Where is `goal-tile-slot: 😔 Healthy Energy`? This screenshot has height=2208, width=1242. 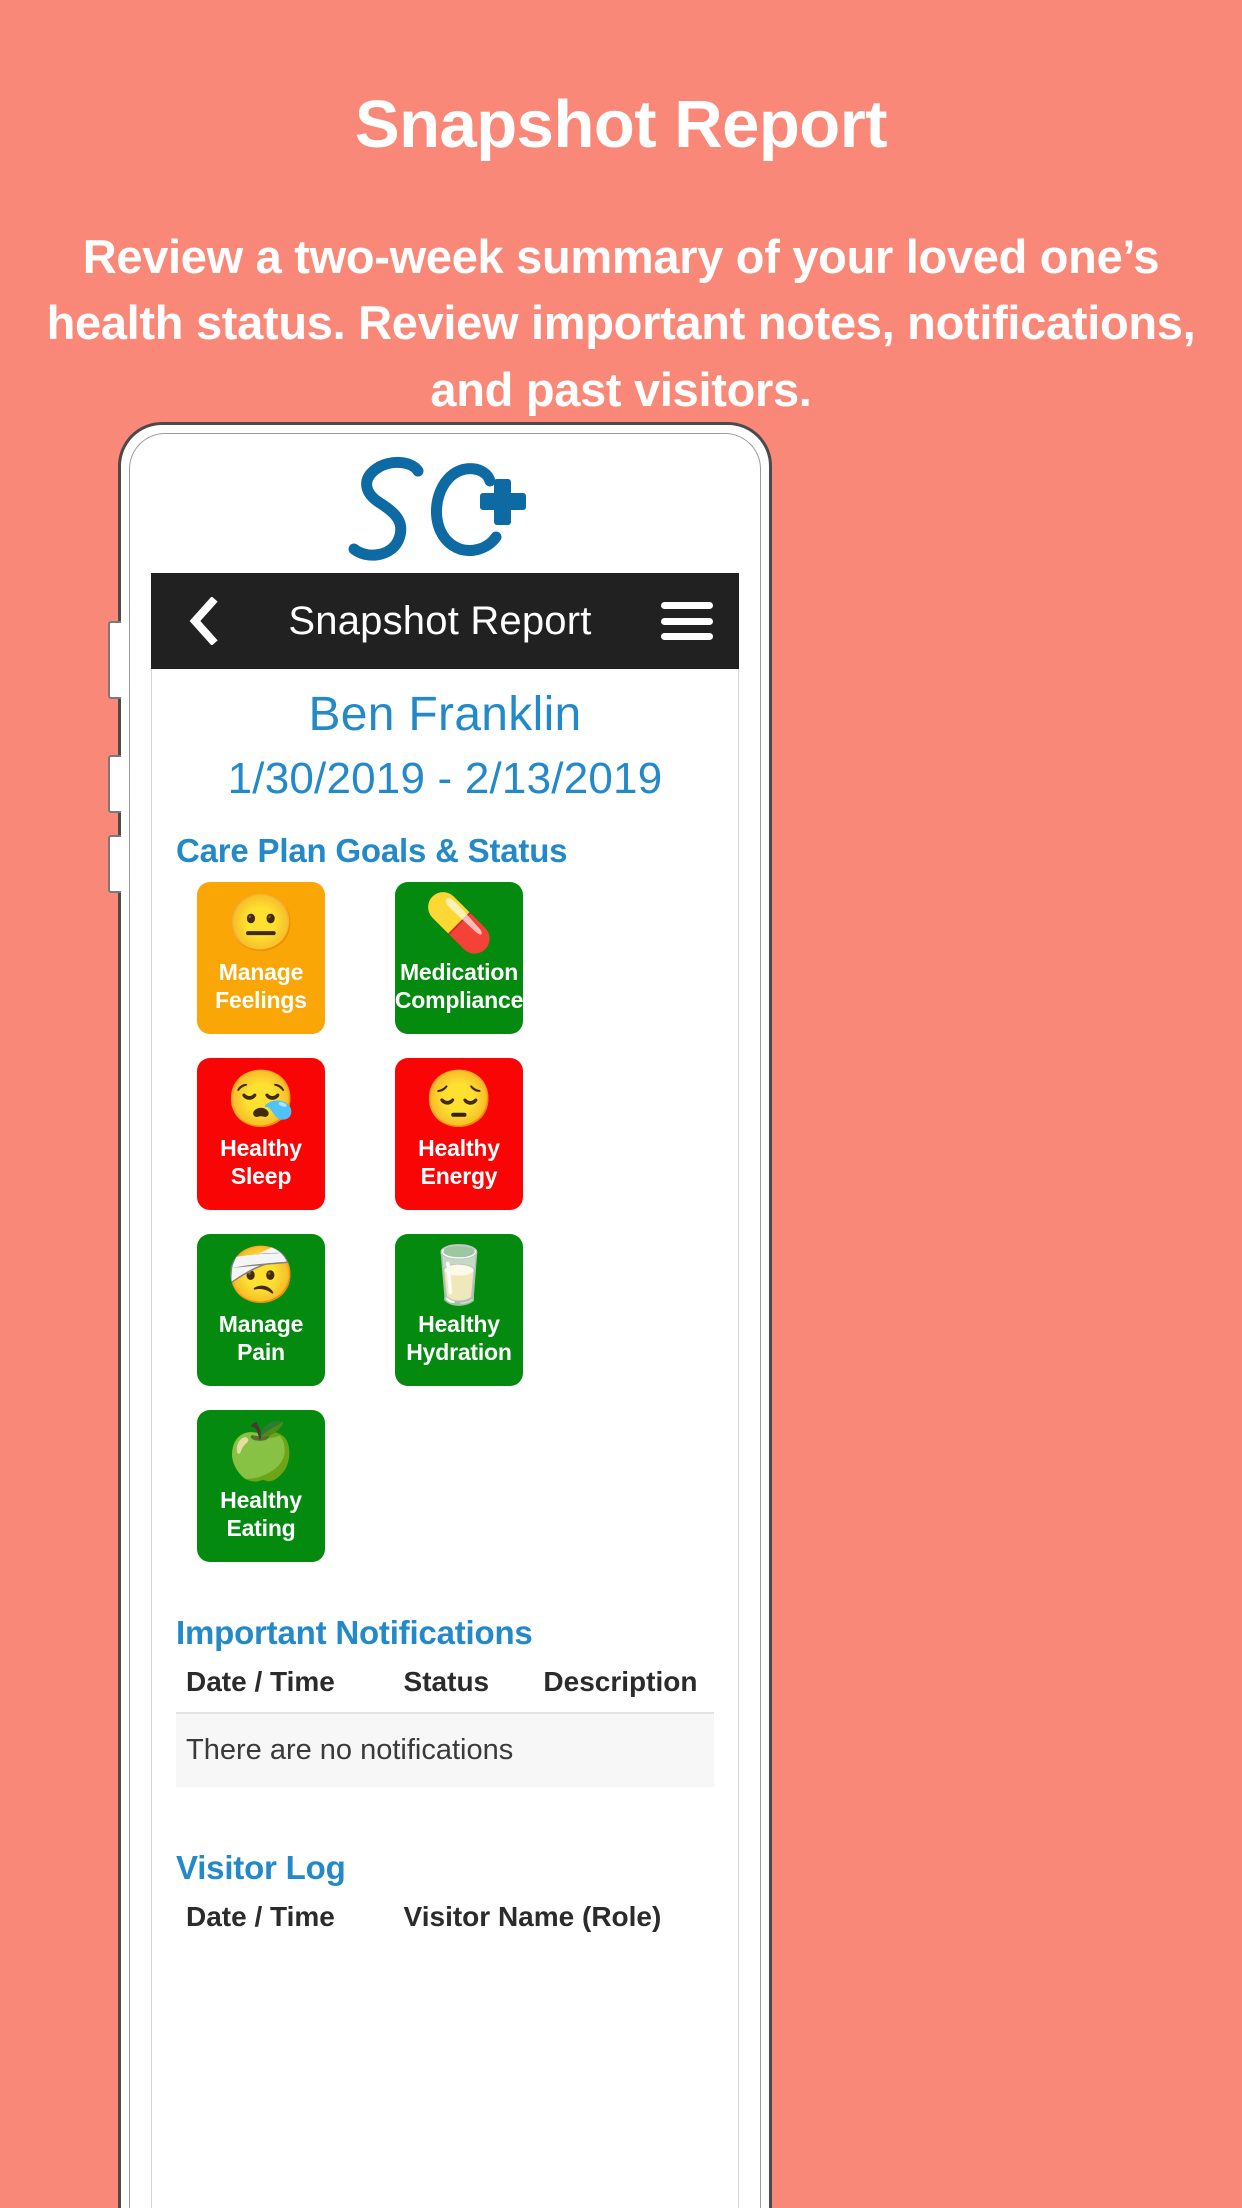 goal-tile-slot: 😔 Healthy Energy is located at coordinates (459, 1134).